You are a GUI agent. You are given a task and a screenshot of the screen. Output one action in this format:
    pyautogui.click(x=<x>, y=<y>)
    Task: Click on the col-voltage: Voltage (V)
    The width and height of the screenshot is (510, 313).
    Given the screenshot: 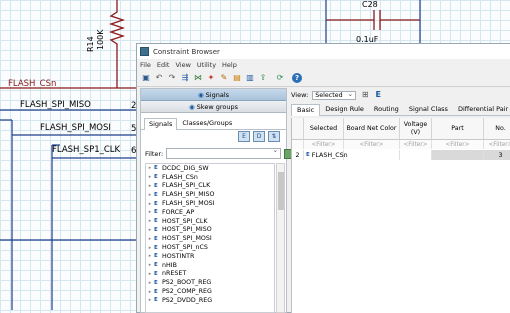 What is the action you would take?
    pyautogui.click(x=416, y=129)
    